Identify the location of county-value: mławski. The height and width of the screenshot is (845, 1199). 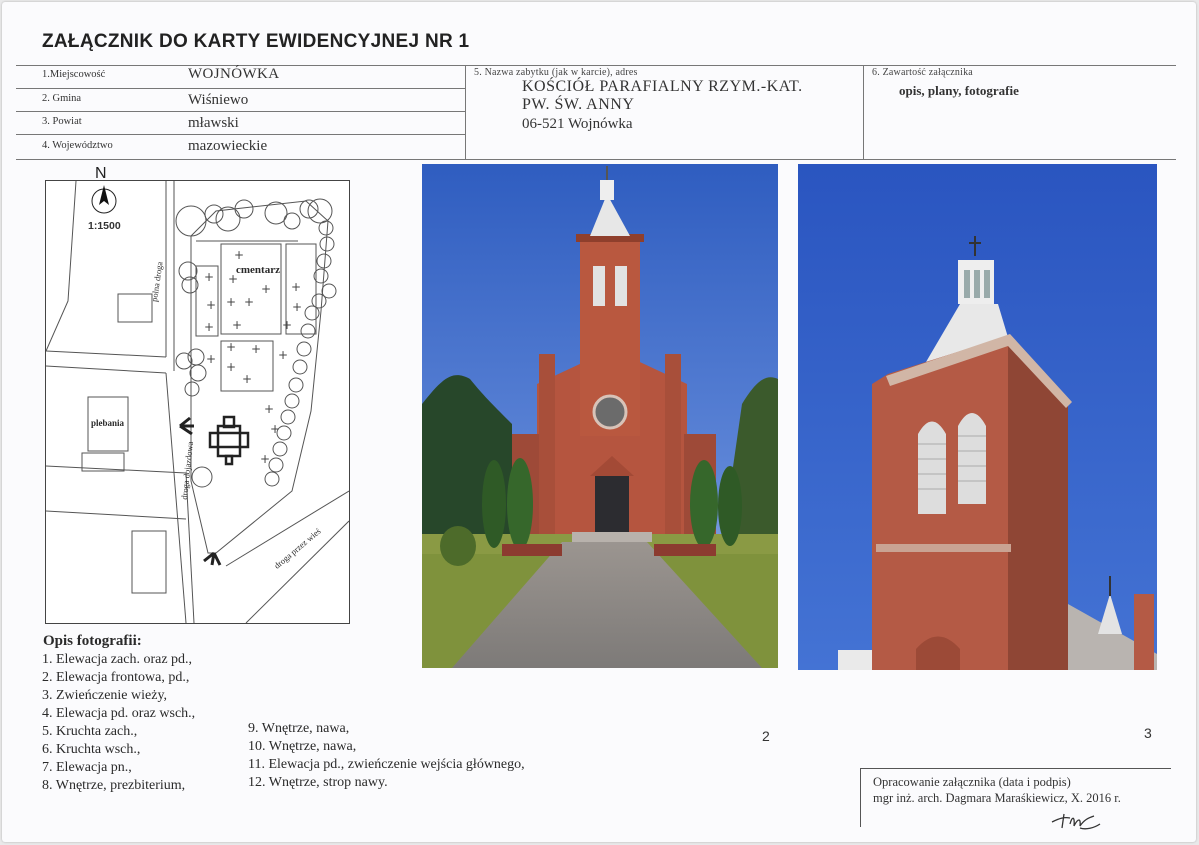
(213, 123).